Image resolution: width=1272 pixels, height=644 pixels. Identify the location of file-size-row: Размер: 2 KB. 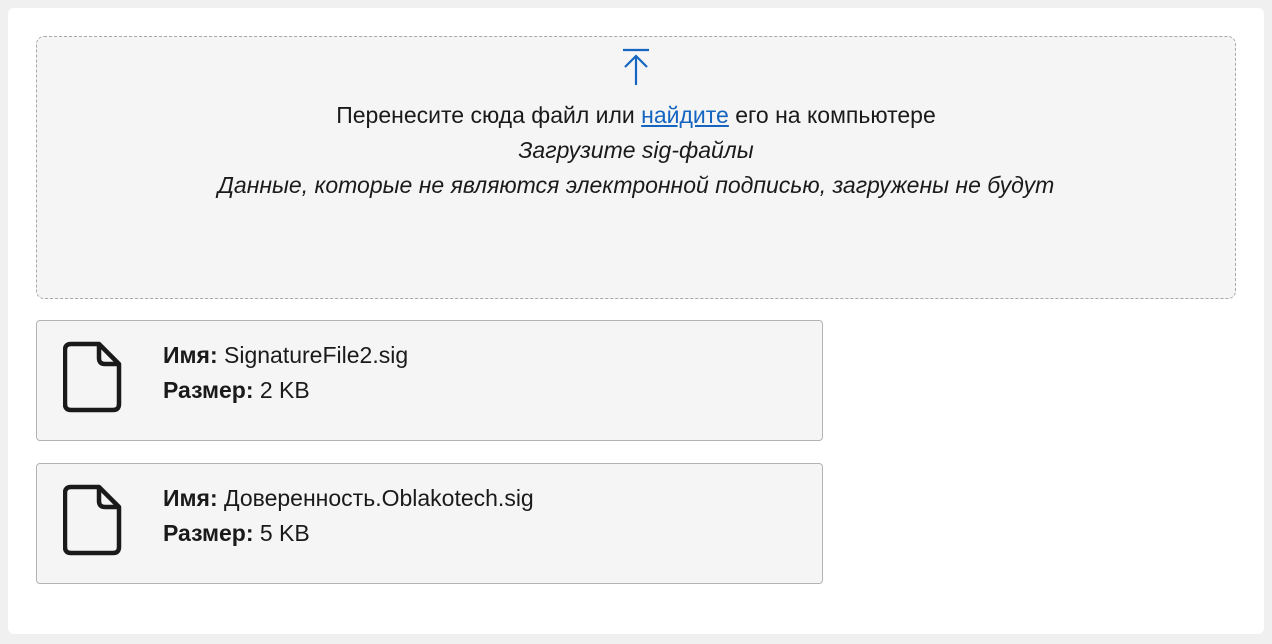
(285, 390).